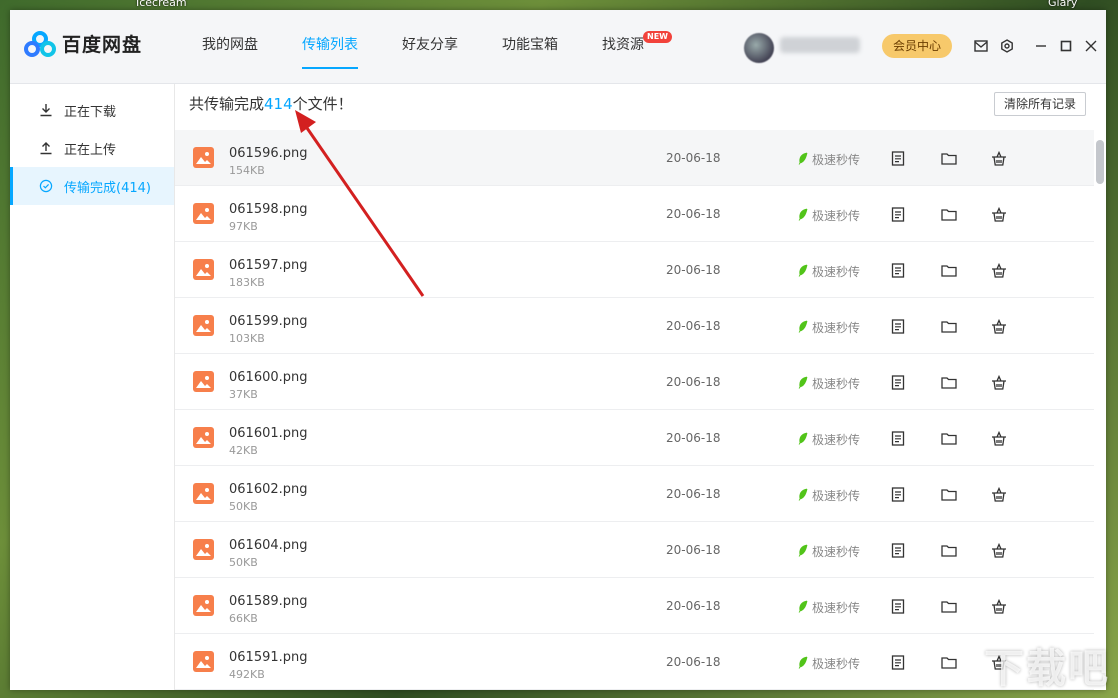 Image resolution: width=1118 pixels, height=698 pixels. What do you see at coordinates (917, 46) in the screenshot?
I see `vip-center-button: 会员中心` at bounding box center [917, 46].